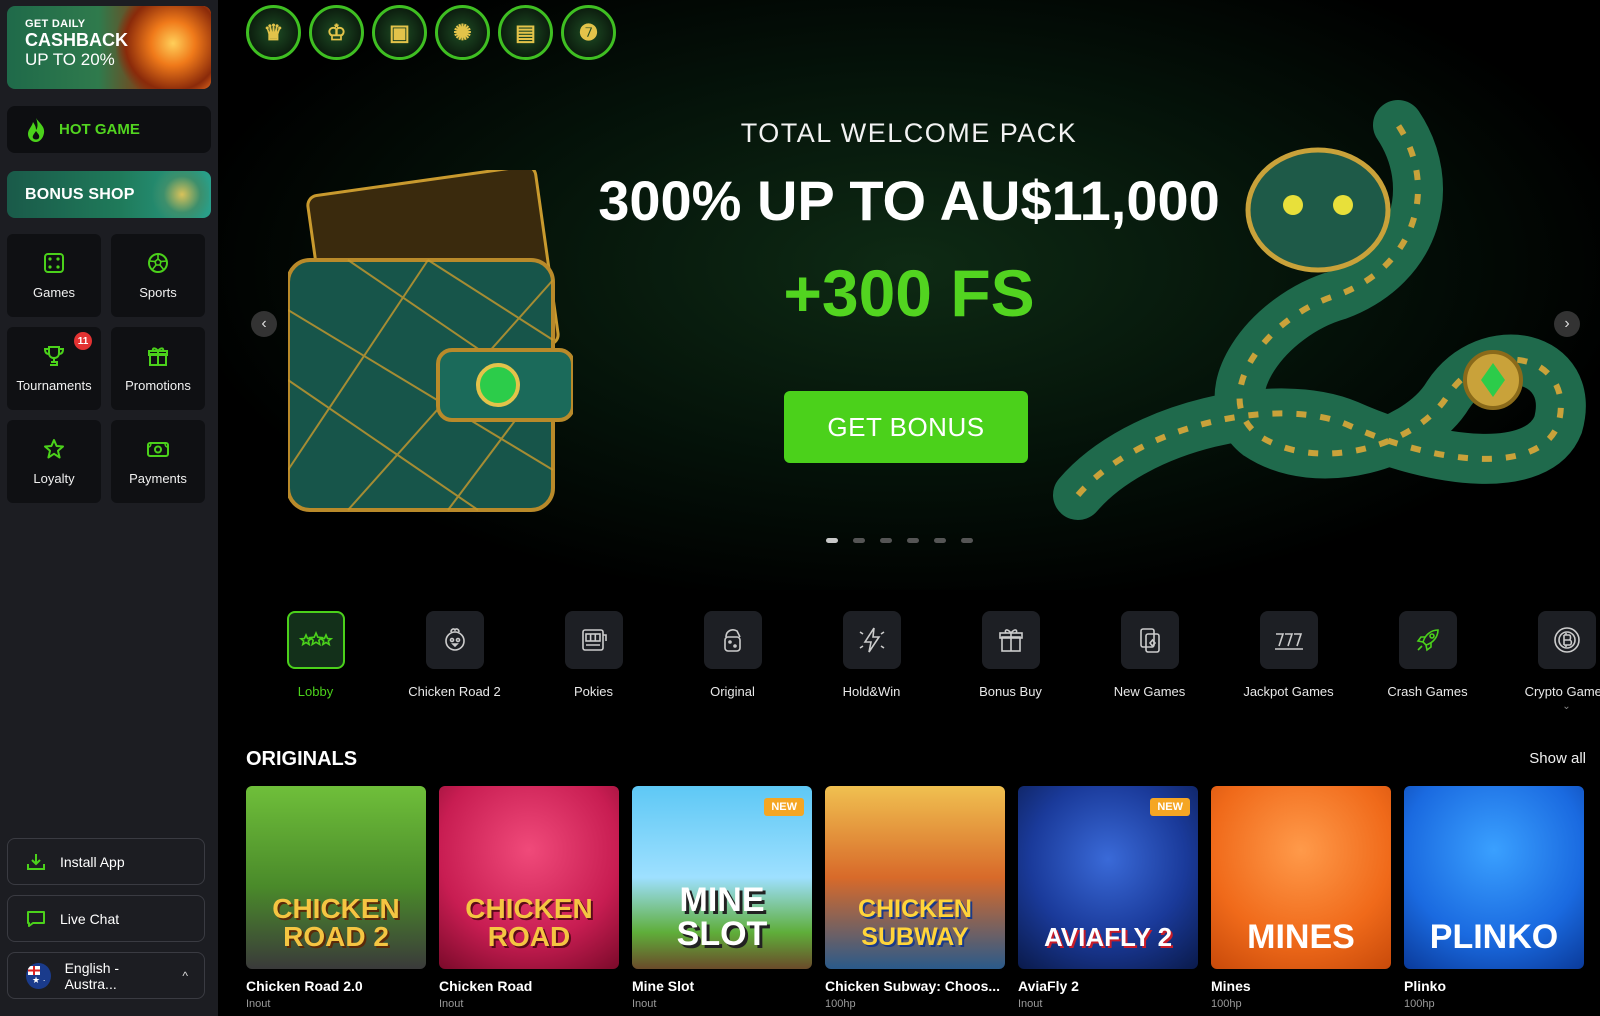 The height and width of the screenshot is (1016, 1600). Describe the element at coordinates (76, 40) in the screenshot. I see `cashback-title: CASHBACK` at that location.